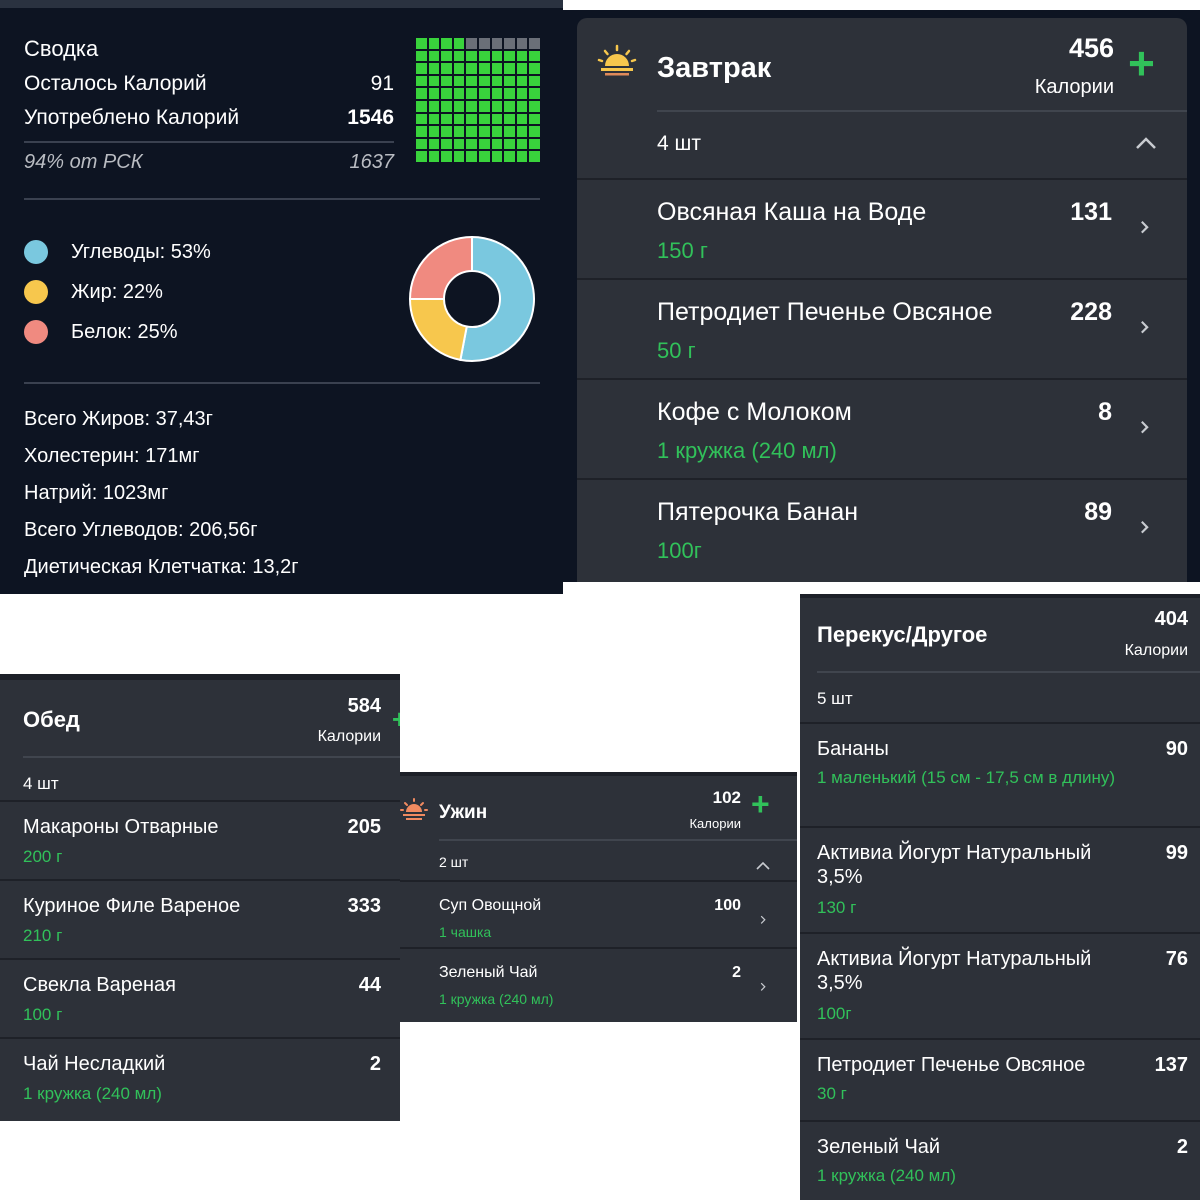 Image resolution: width=1200 pixels, height=1200 pixels. I want to click on lunch-count: 4 шт, so click(41, 783).